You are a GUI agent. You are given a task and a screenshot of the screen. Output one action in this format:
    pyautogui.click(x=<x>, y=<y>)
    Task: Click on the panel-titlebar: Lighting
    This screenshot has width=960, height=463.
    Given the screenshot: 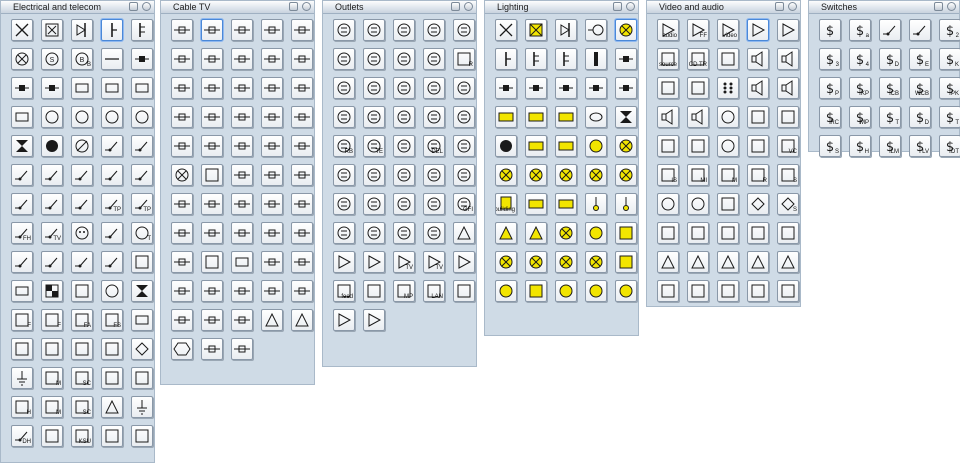 What is the action you would take?
    pyautogui.click(x=561, y=7)
    